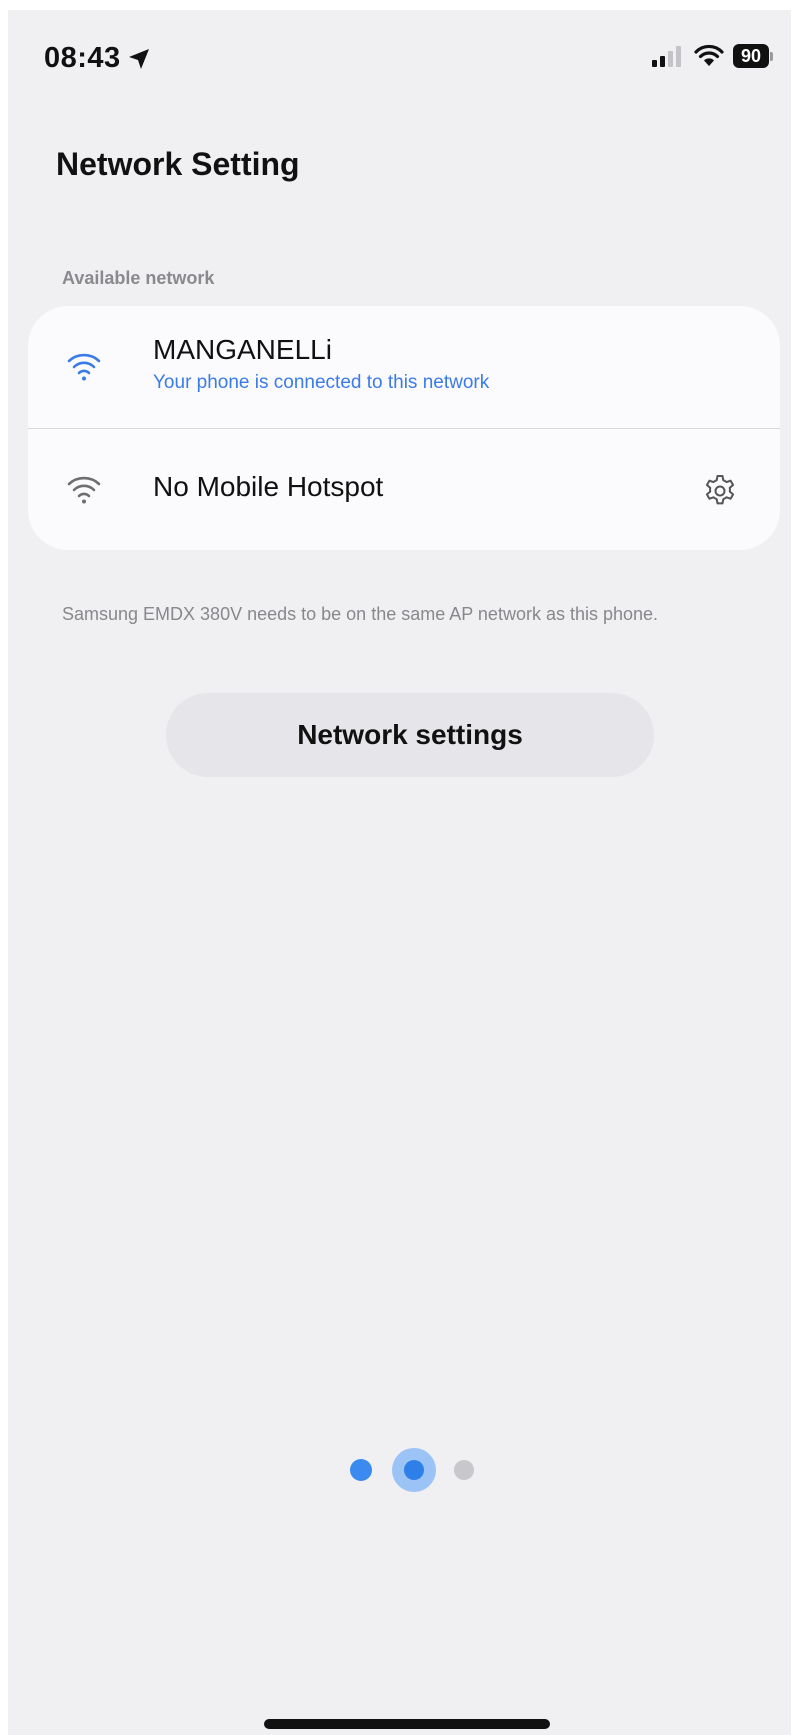 This screenshot has width=799, height=1735. I want to click on network-item-no-mobile-hotspot: No Mobile Hotspot, so click(404, 489).